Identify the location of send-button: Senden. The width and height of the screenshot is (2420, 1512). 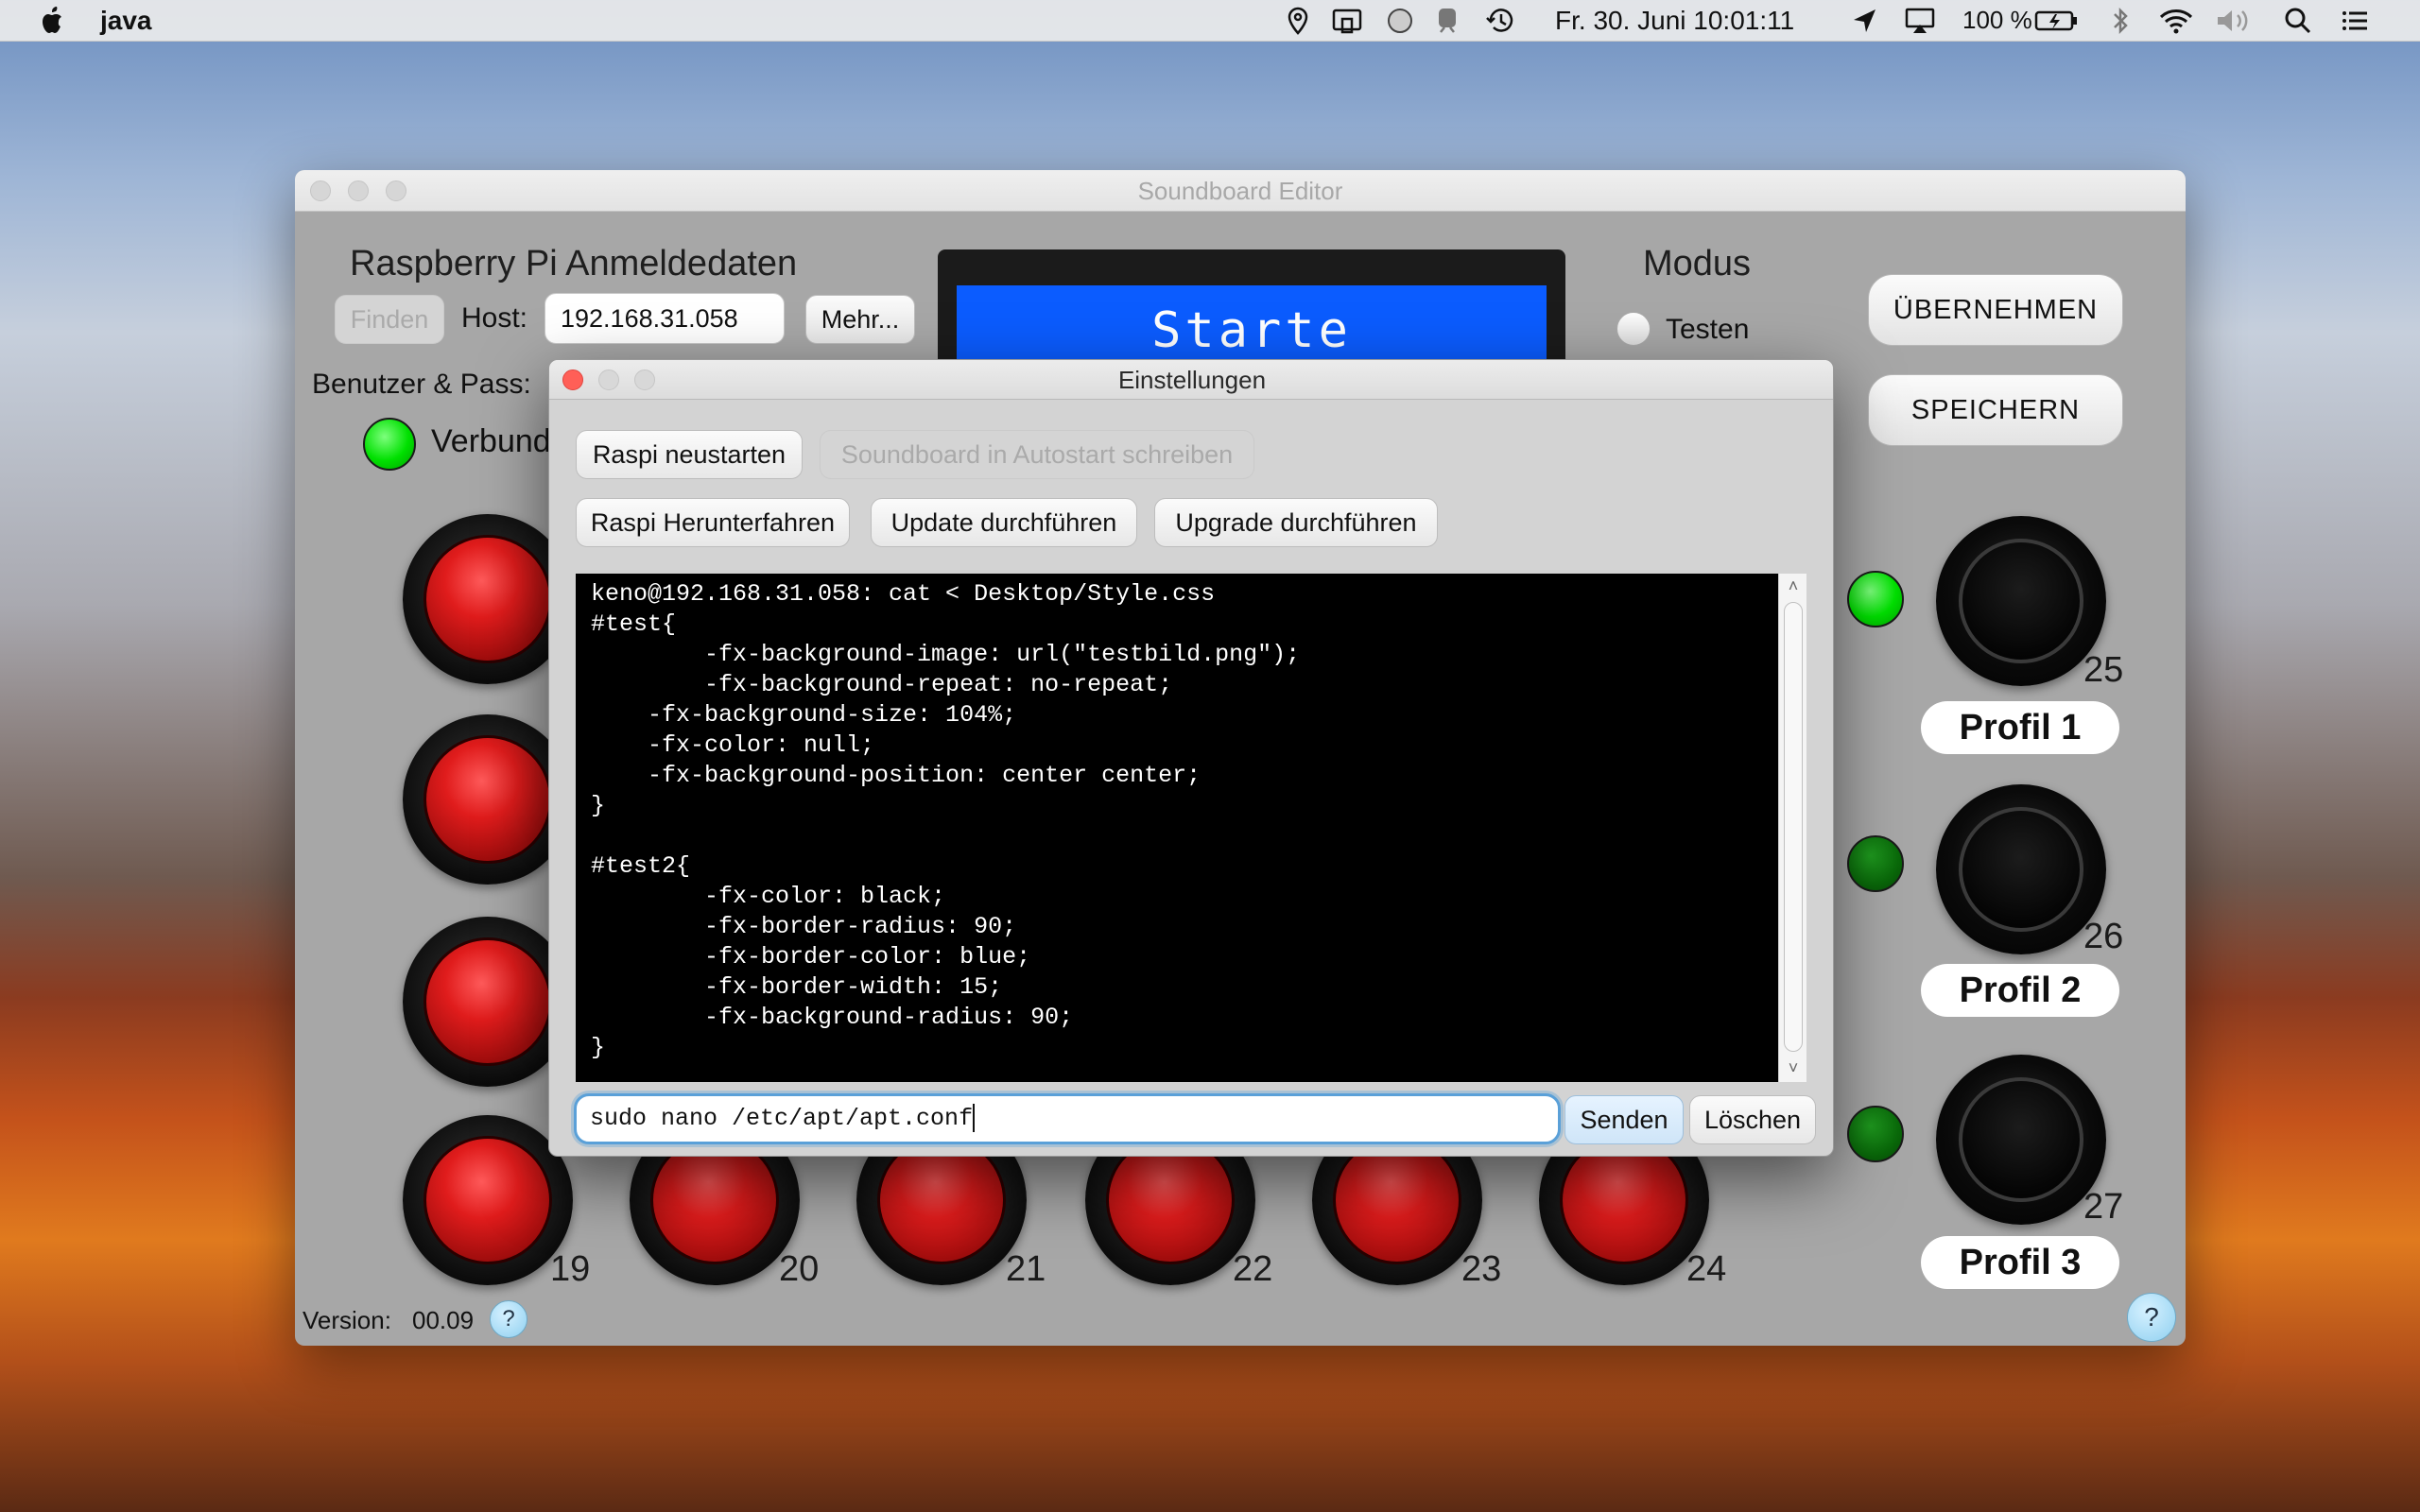
(1624, 1119).